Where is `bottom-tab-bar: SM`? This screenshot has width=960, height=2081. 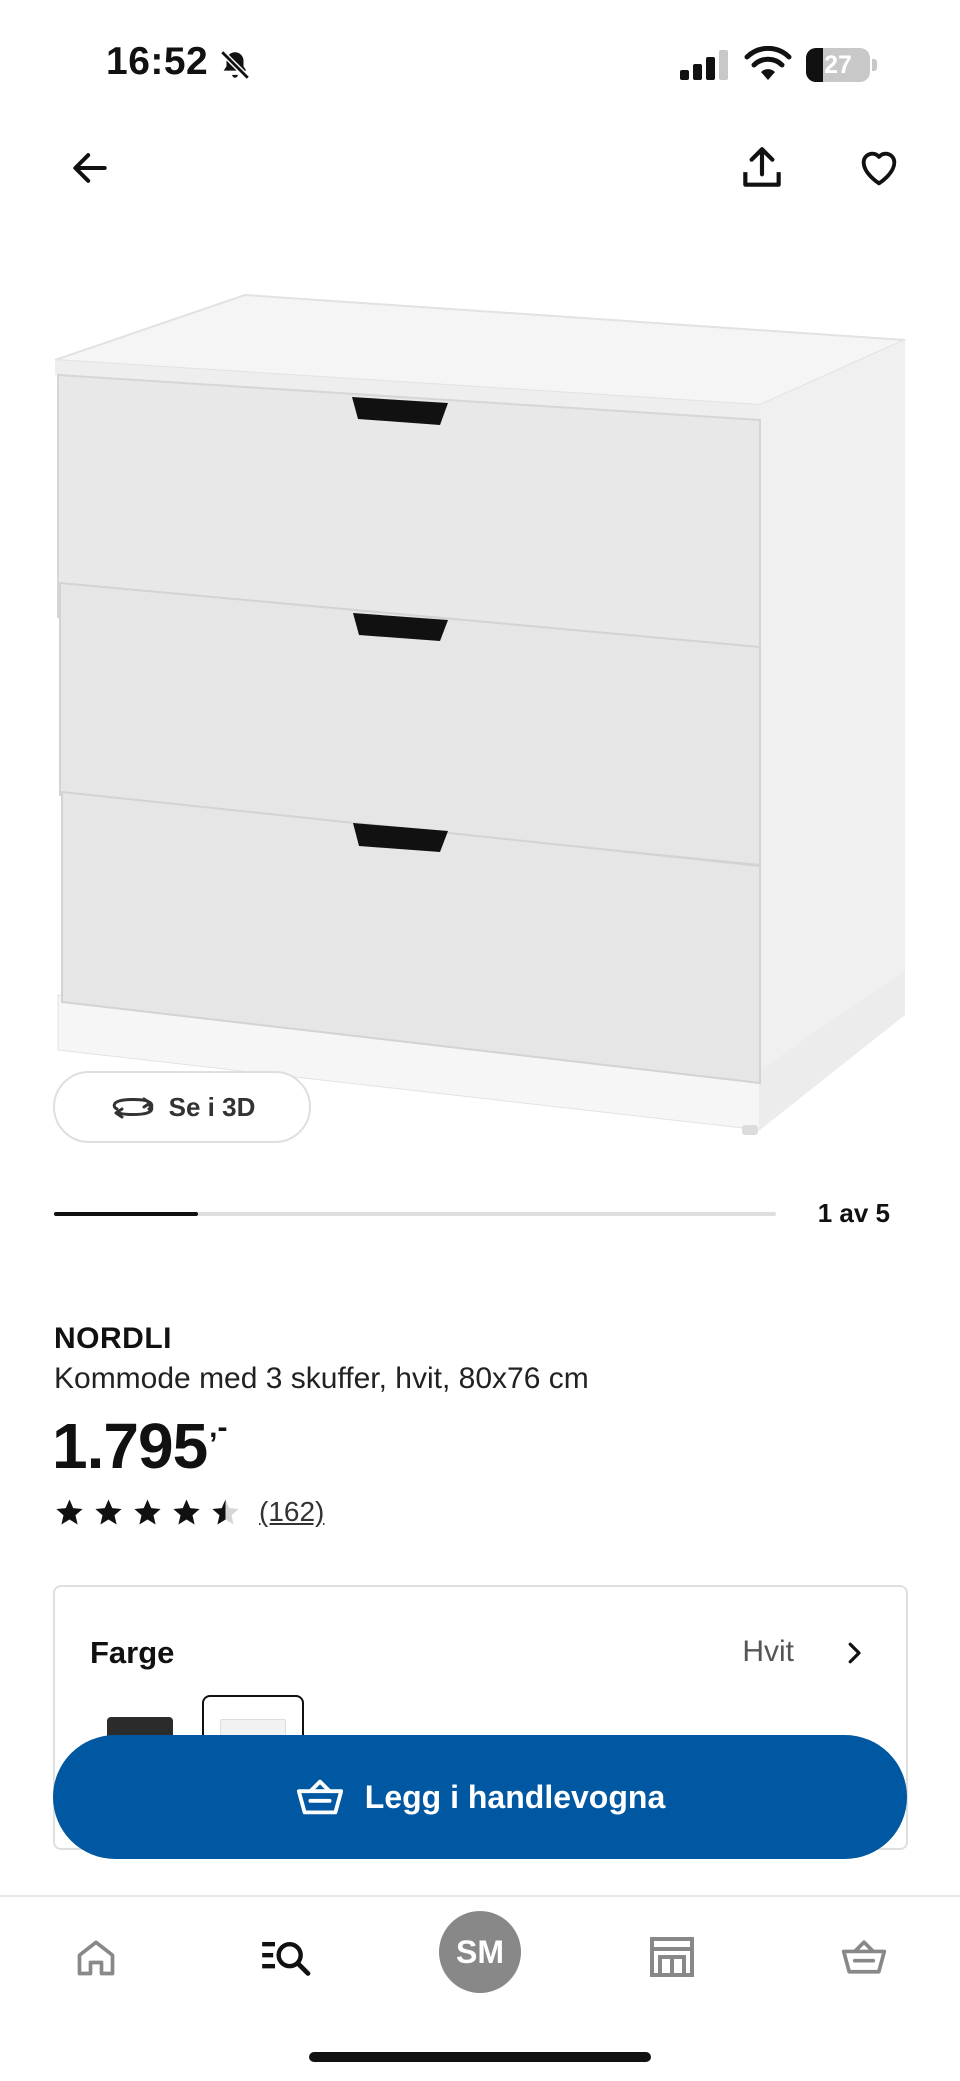
bottom-tab-bar: SM is located at coordinates (480, 1988).